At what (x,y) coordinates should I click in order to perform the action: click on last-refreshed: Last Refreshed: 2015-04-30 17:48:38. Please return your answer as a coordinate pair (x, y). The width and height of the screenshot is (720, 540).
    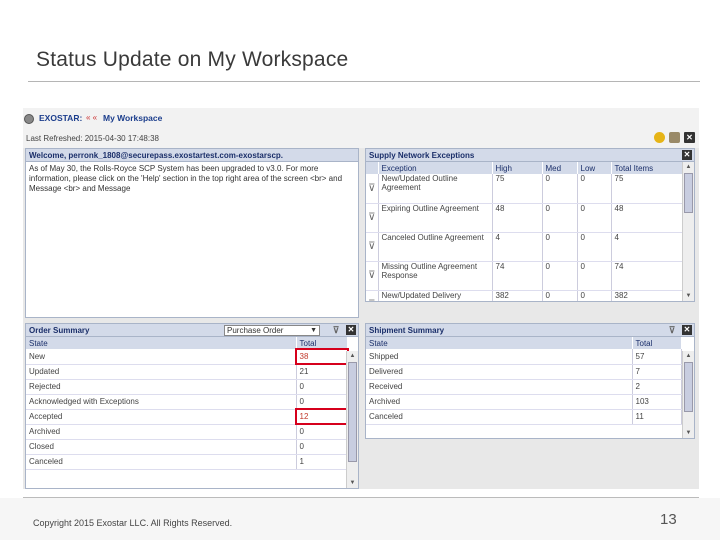
    Looking at the image, I should click on (92, 138).